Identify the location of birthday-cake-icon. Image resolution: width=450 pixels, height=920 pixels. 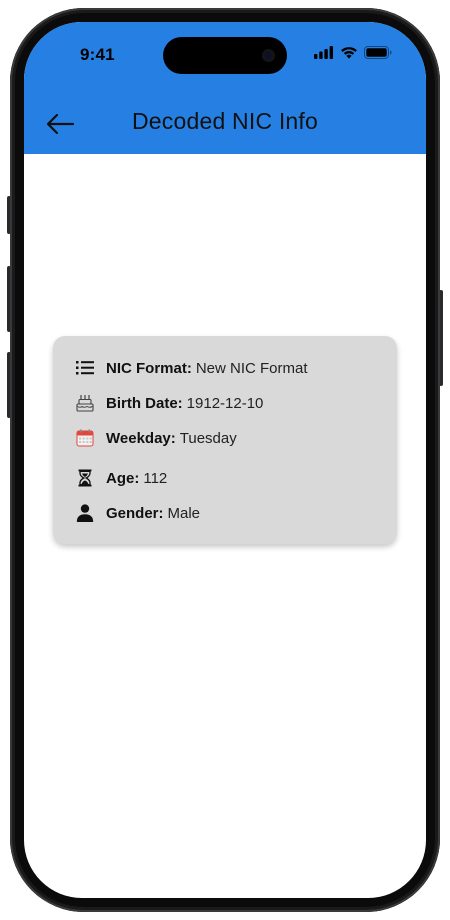
(85, 403).